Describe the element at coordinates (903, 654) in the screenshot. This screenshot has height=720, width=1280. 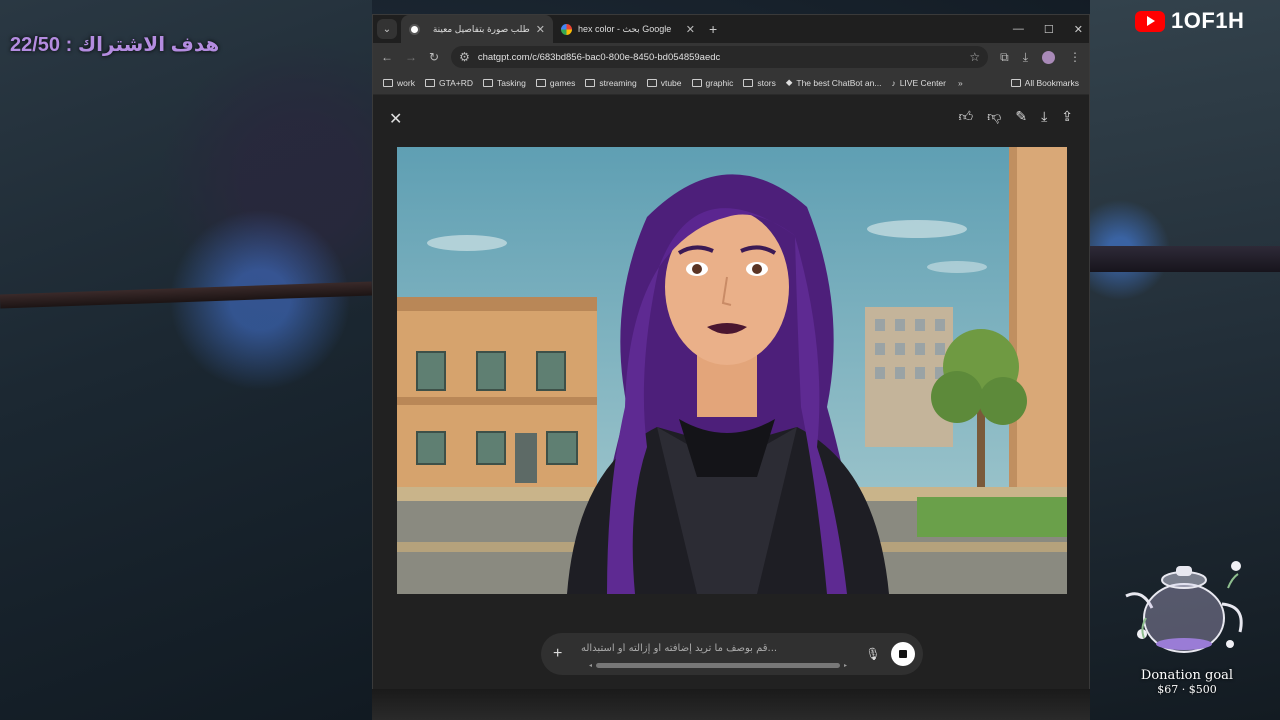
I see `stop-button` at that location.